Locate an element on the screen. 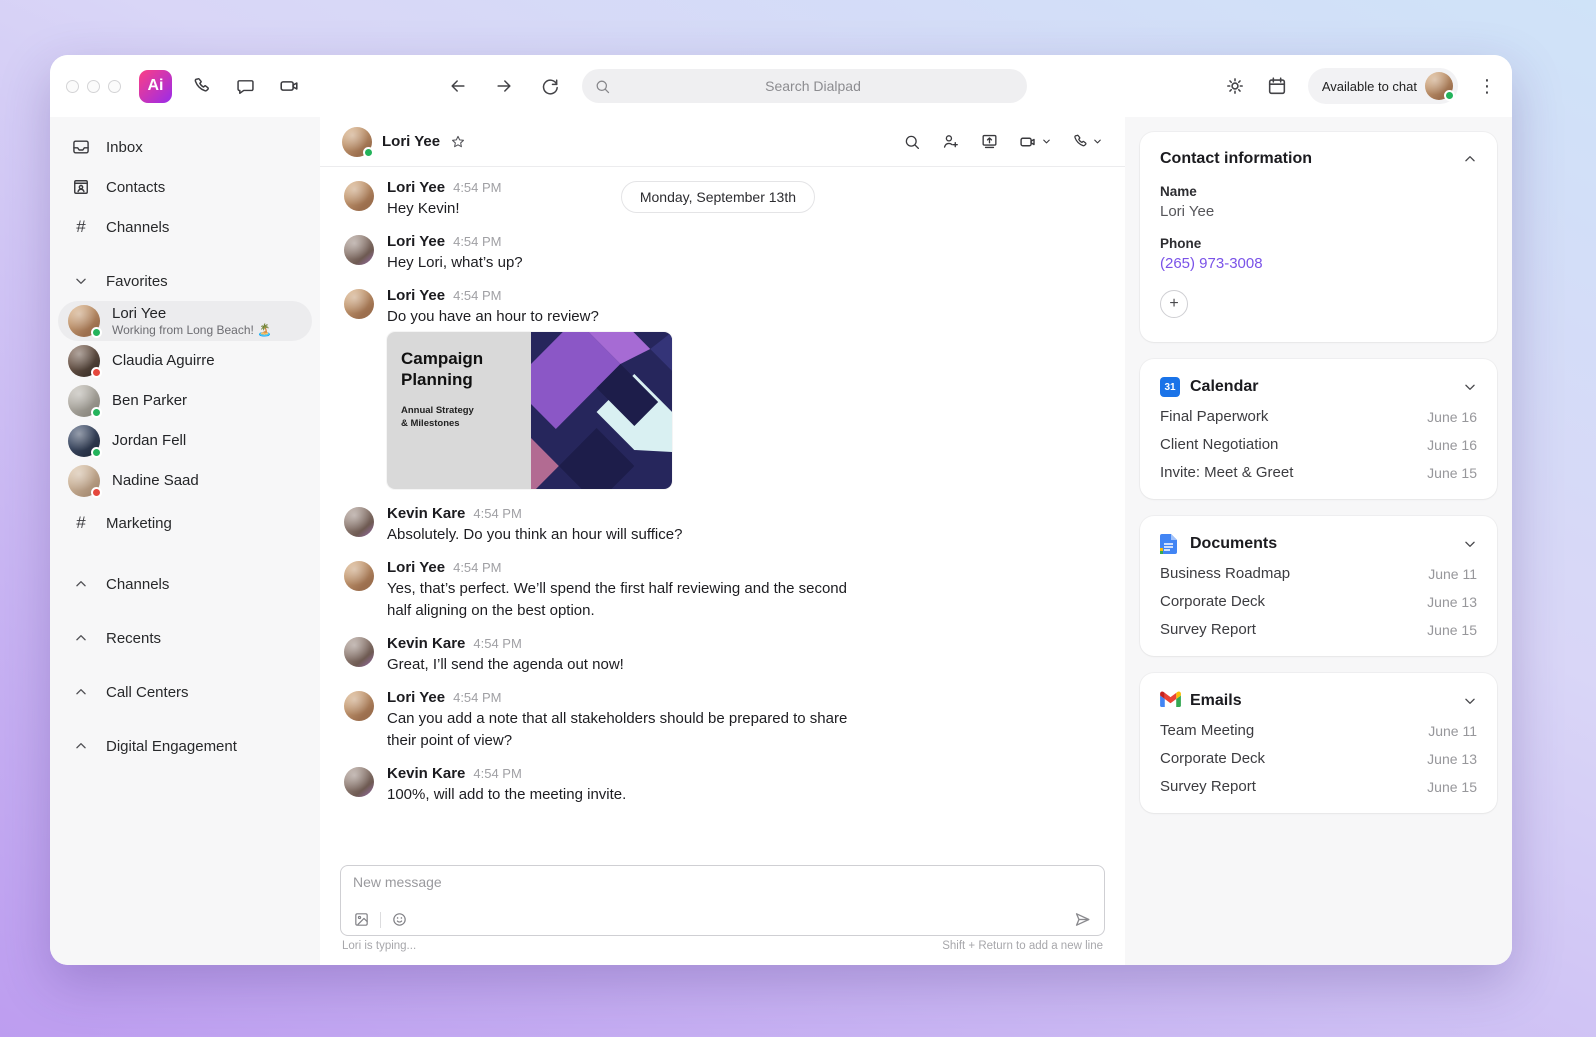 This screenshot has width=1596, height=1037. collapse-icon is located at coordinates (1470, 159).